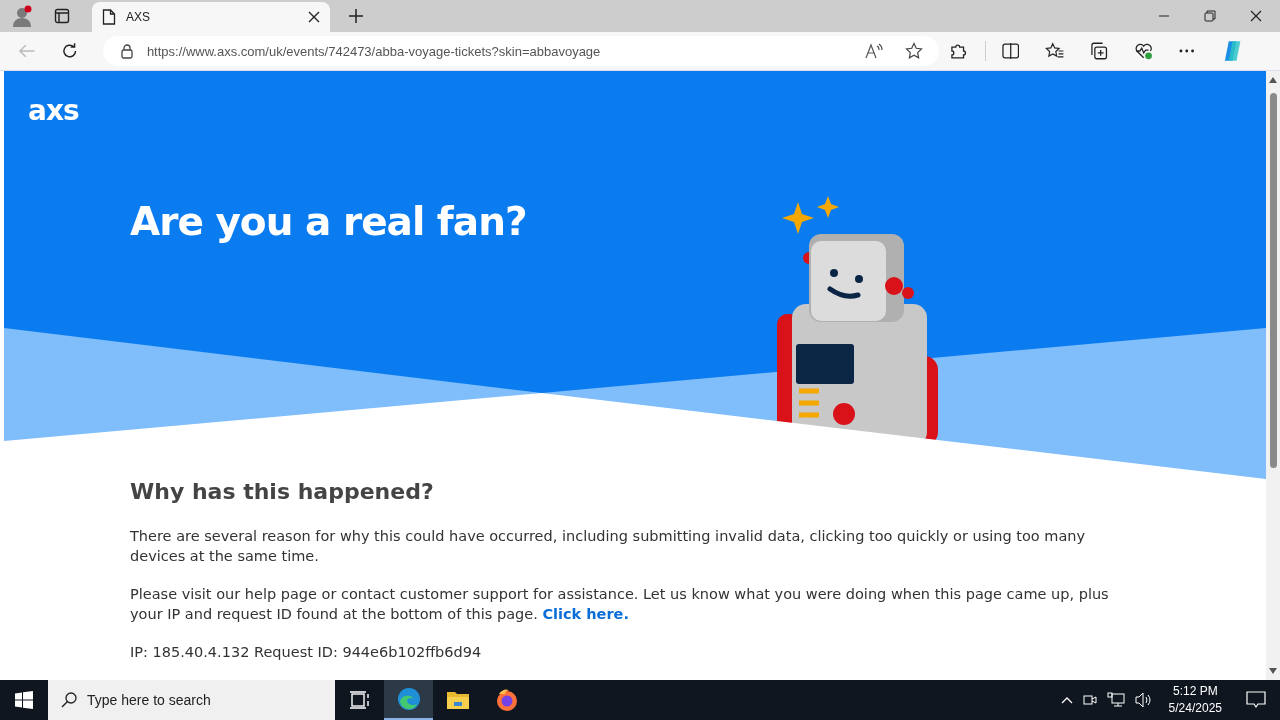  I want to click on collections-icon, so click(1099, 51).